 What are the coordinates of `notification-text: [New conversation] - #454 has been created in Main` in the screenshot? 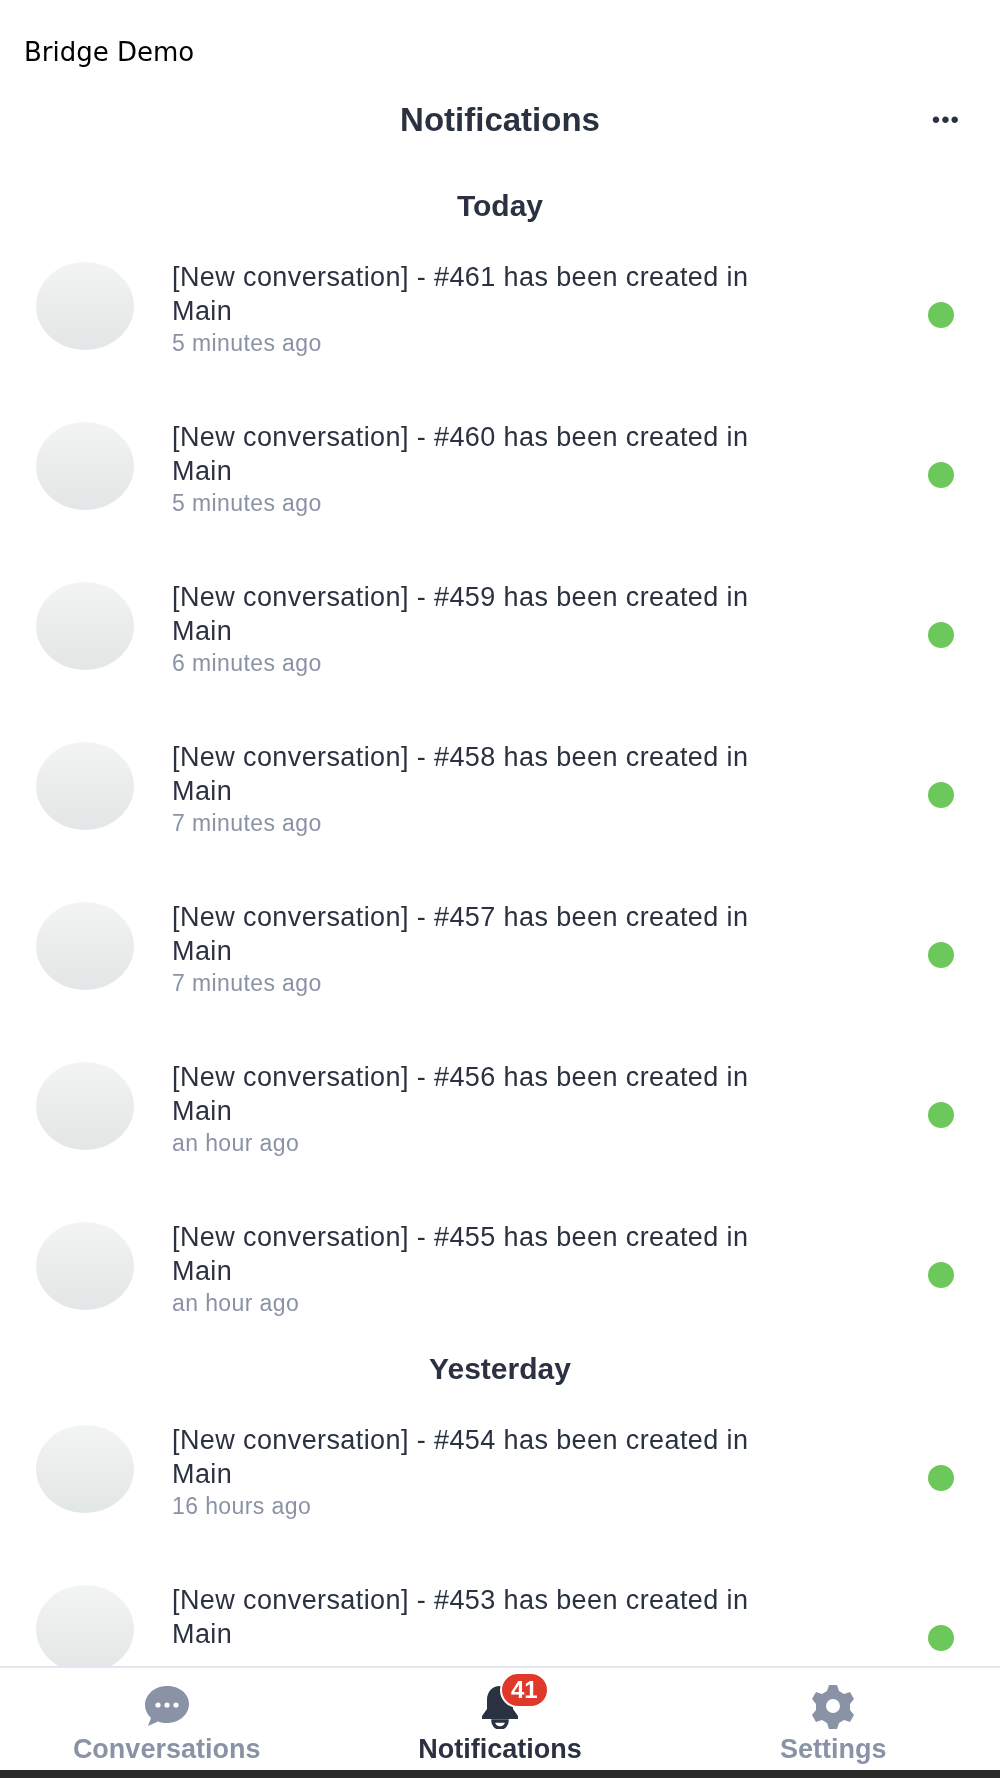 It's located at (461, 1457).